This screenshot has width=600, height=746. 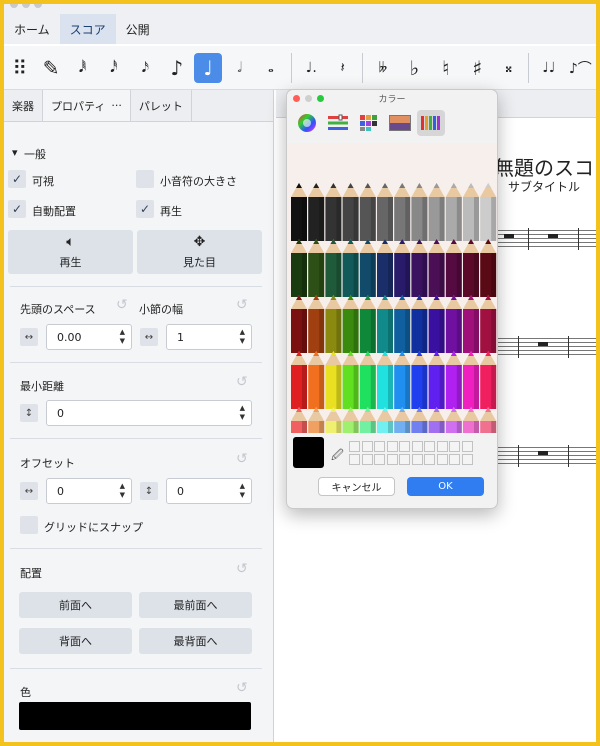 I want to click on tie-icon: ♩♩, so click(x=548, y=68).